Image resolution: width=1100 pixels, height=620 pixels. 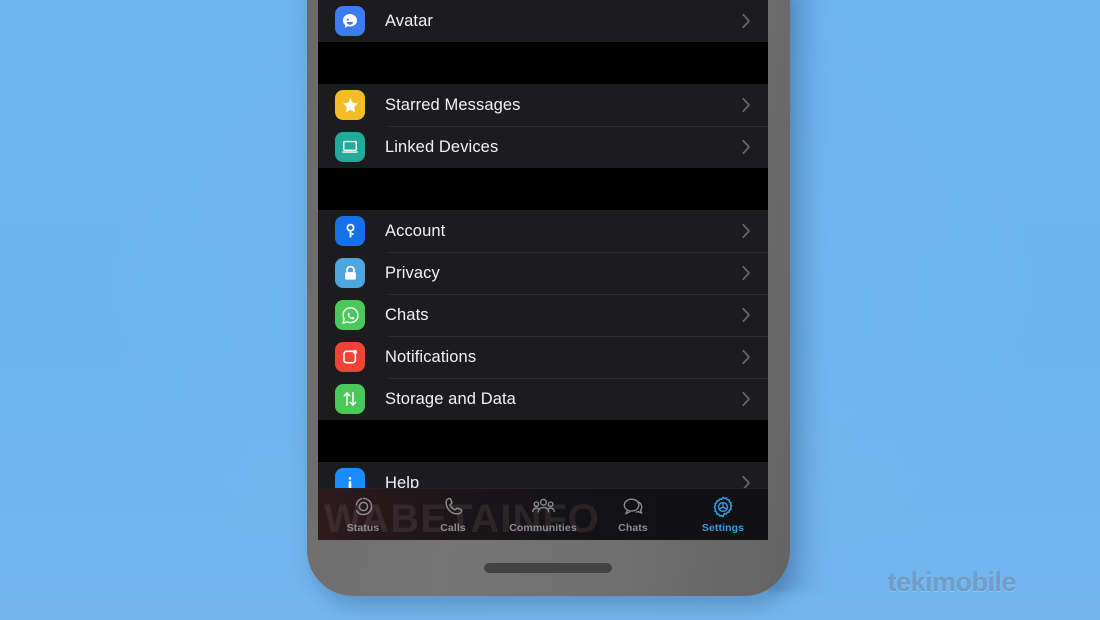 What do you see at coordinates (723, 506) in the screenshot?
I see `gear-icon` at bounding box center [723, 506].